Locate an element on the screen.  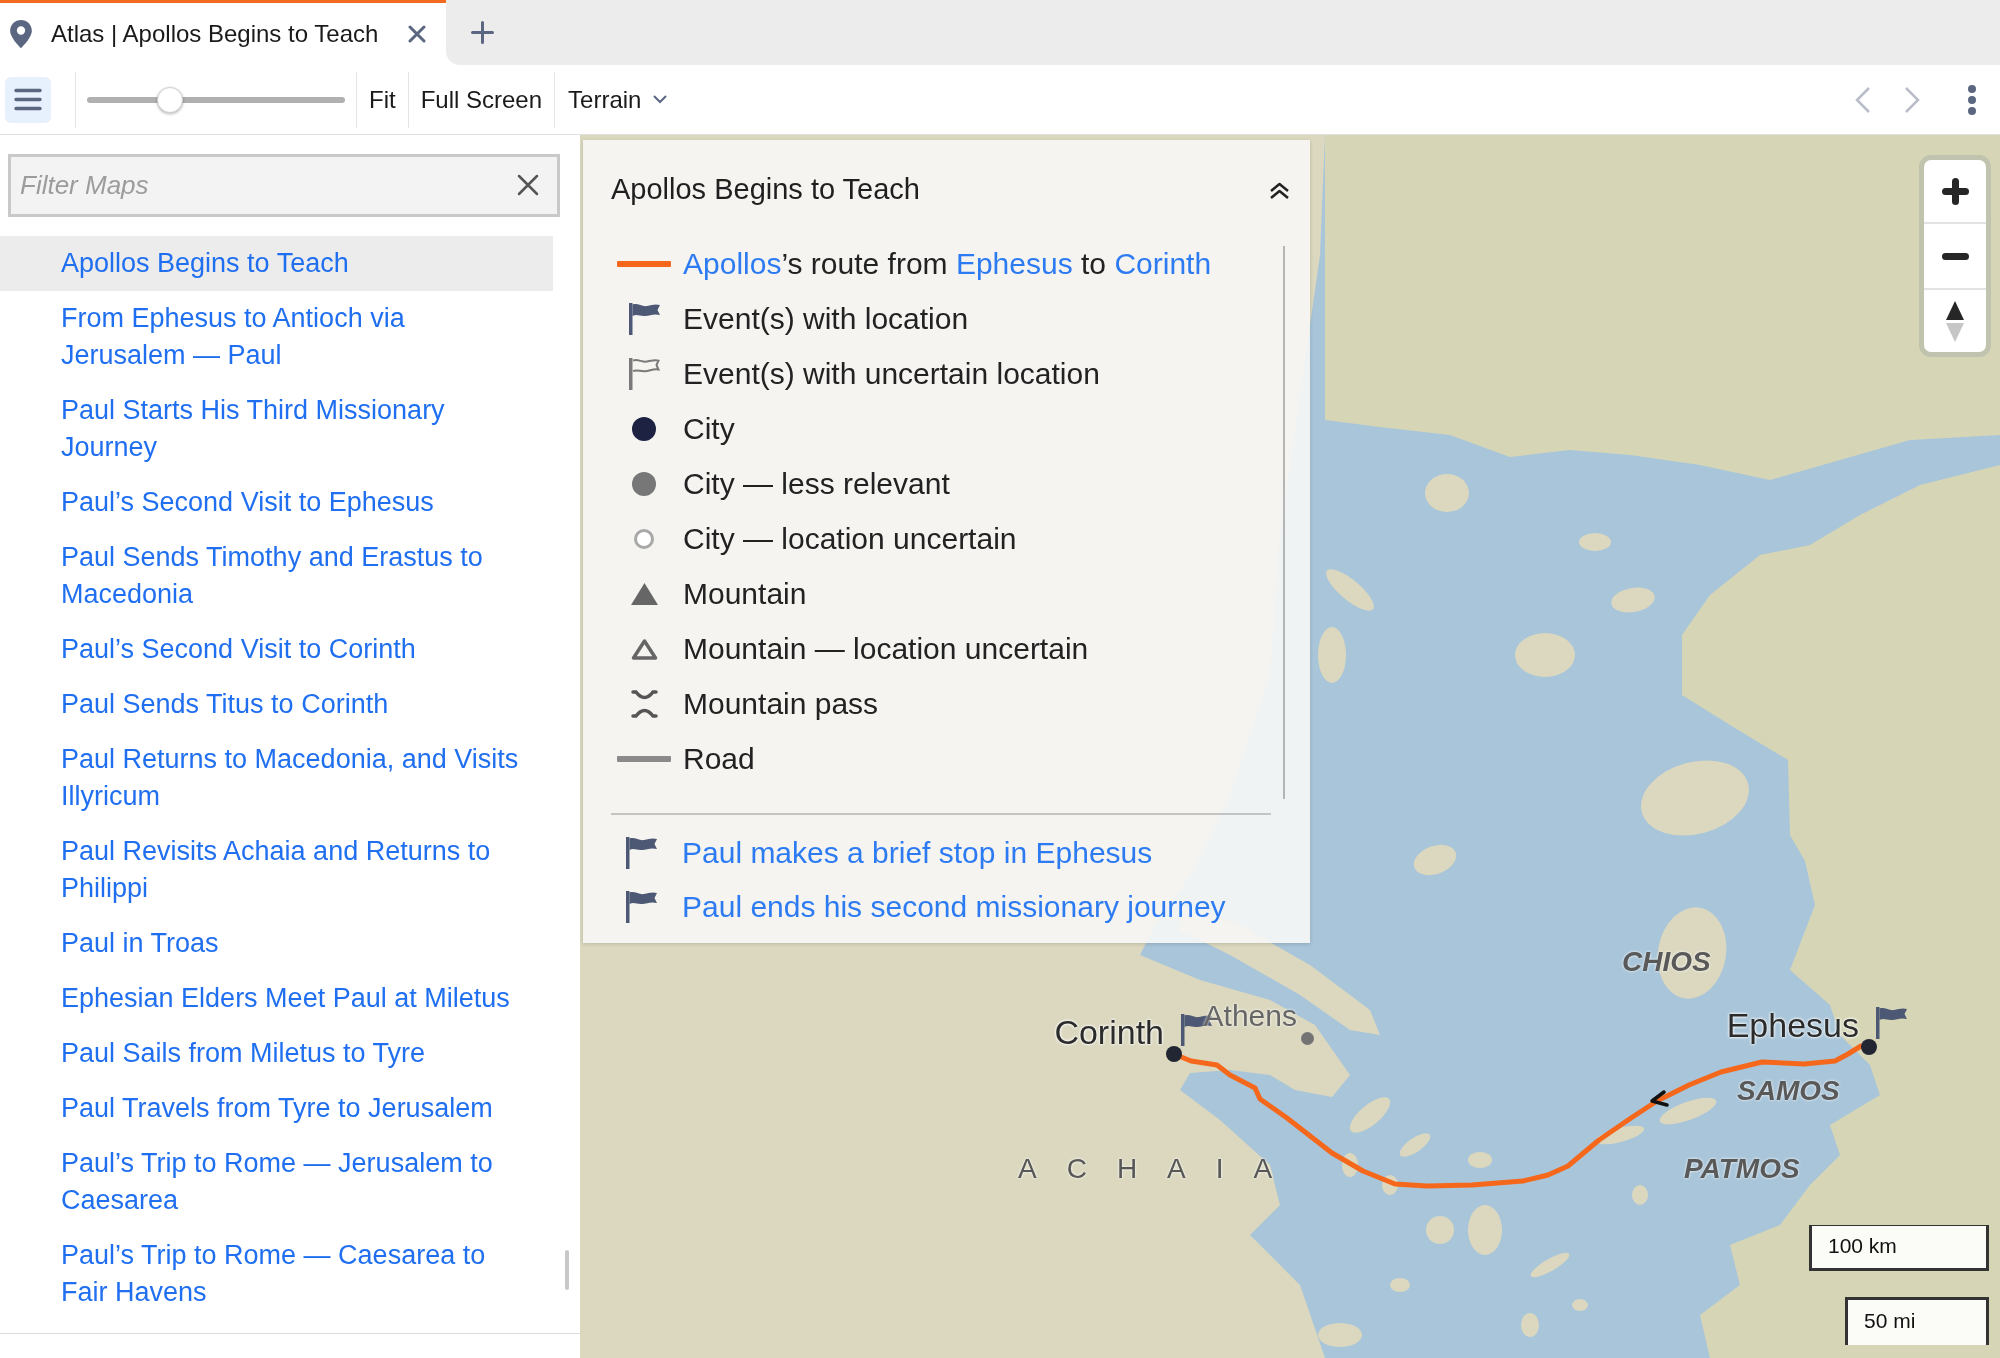
close-tab-button is located at coordinates (417, 34).